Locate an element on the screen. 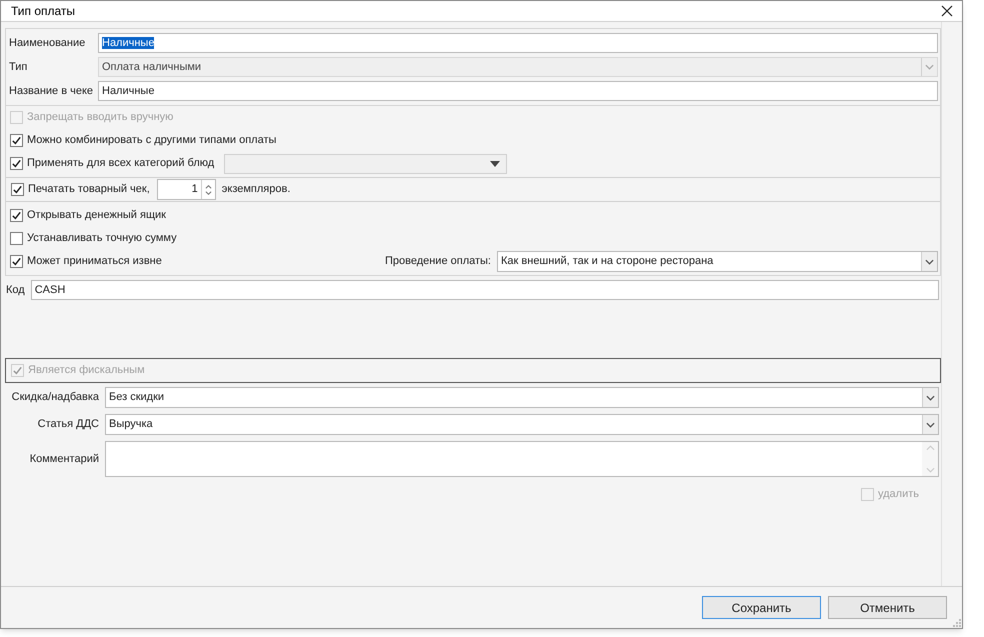  checkbox-label: Запрещать вводить вручную is located at coordinates (100, 118).